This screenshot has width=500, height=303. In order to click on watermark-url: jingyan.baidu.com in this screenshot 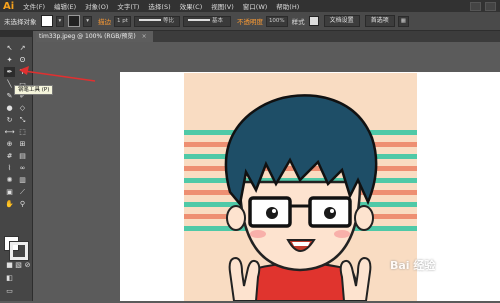, I will do `click(443, 274)`.